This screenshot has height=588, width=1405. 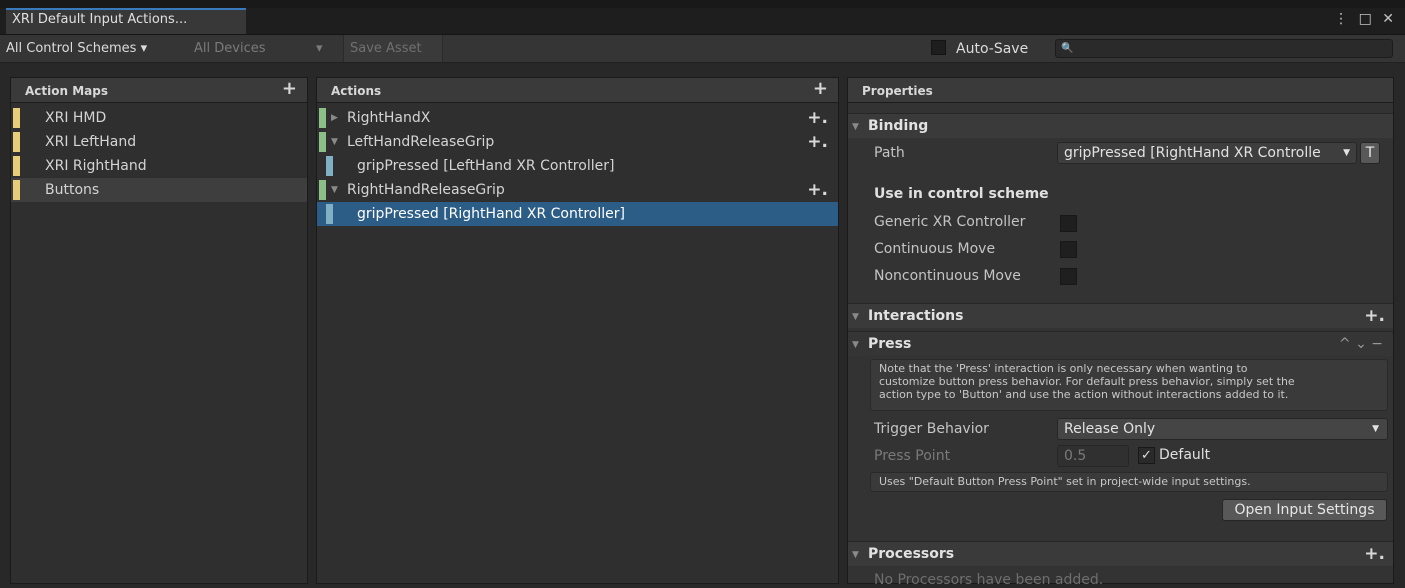 I want to click on trigger-behavior-value: Release Only, so click(x=1110, y=429).